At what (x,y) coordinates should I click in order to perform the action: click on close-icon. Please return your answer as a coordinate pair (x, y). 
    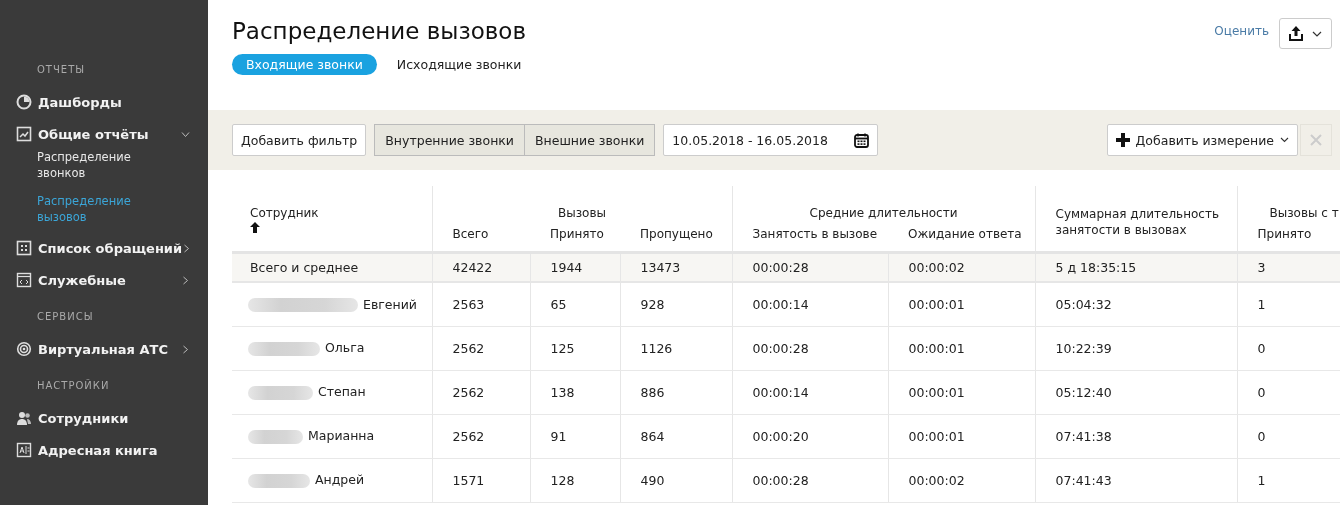
    Looking at the image, I should click on (1316, 140).